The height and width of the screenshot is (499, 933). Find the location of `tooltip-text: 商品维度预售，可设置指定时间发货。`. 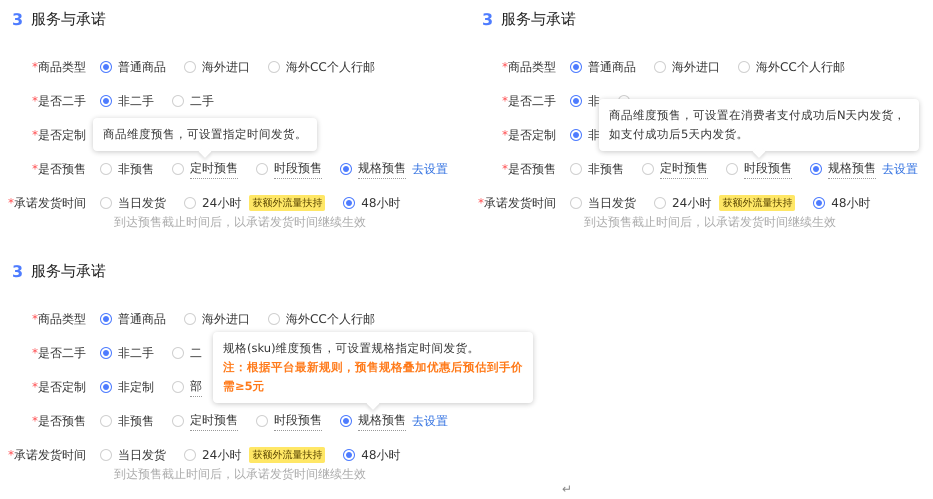

tooltip-text: 商品维度预售，可设置指定时间发货。 is located at coordinates (205, 134).